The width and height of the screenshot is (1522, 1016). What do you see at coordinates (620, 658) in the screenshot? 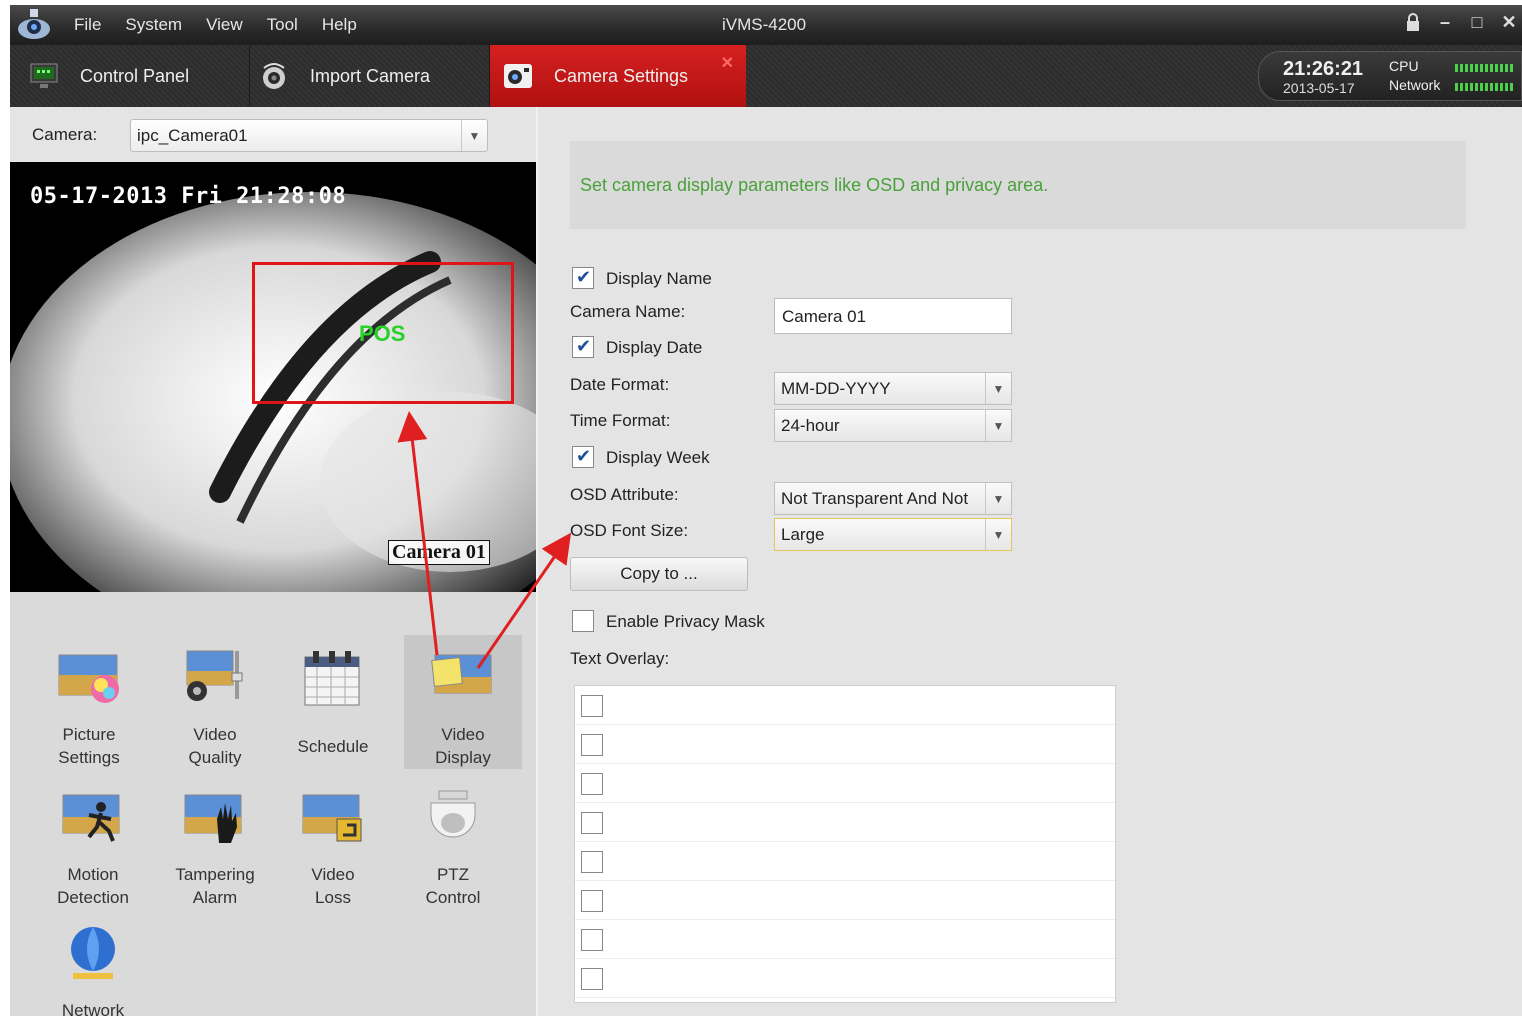
I see `text-overlay-label: Text Overlay:` at bounding box center [620, 658].